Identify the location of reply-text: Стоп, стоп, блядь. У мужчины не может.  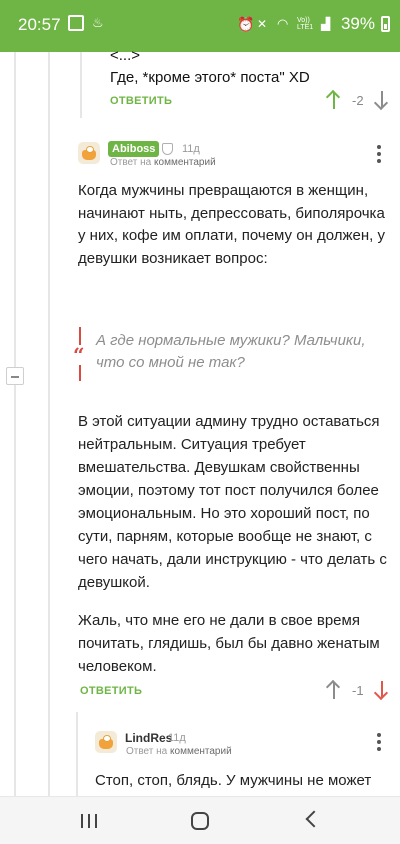
(233, 780).